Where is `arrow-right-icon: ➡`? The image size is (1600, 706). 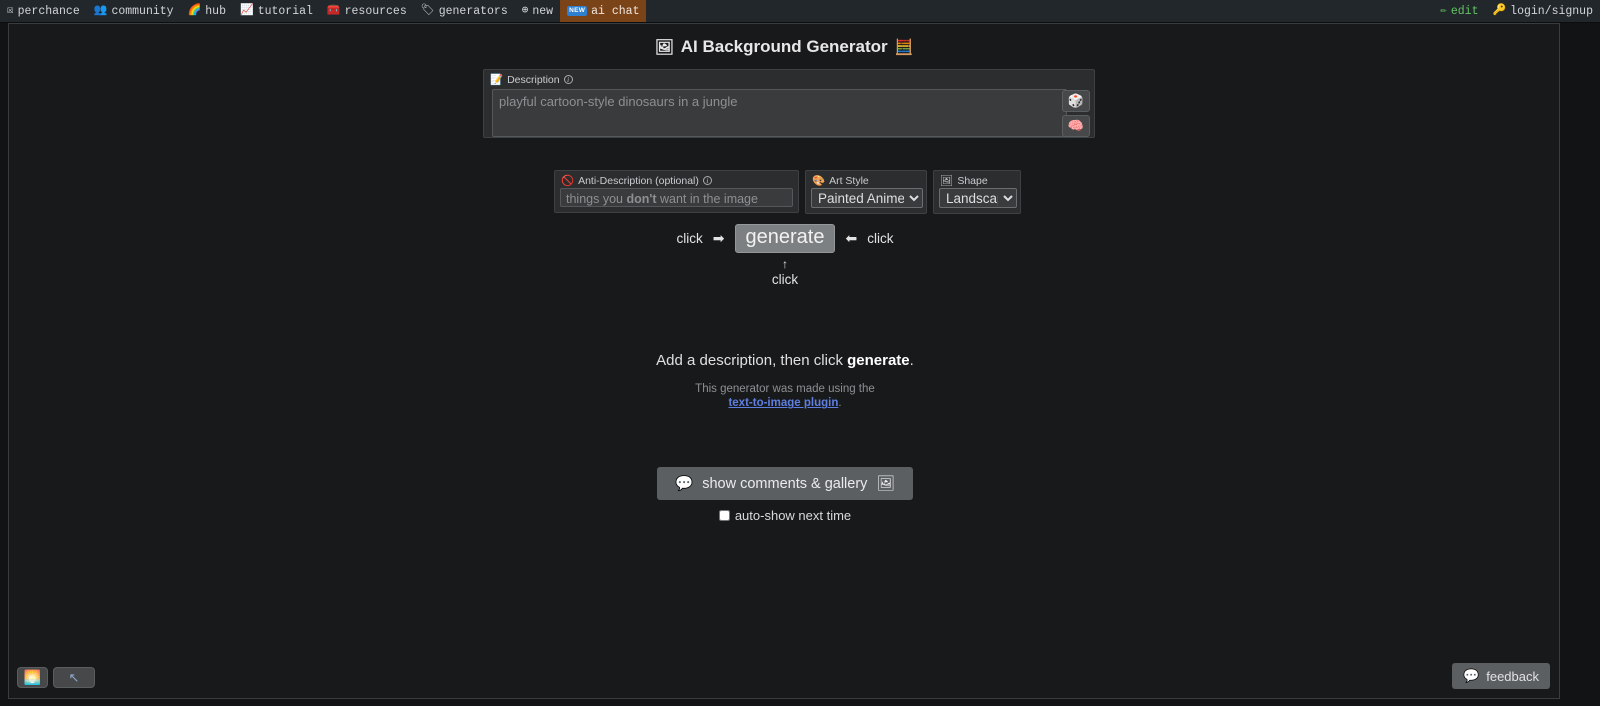
arrow-right-icon: ➡ is located at coordinates (718, 238).